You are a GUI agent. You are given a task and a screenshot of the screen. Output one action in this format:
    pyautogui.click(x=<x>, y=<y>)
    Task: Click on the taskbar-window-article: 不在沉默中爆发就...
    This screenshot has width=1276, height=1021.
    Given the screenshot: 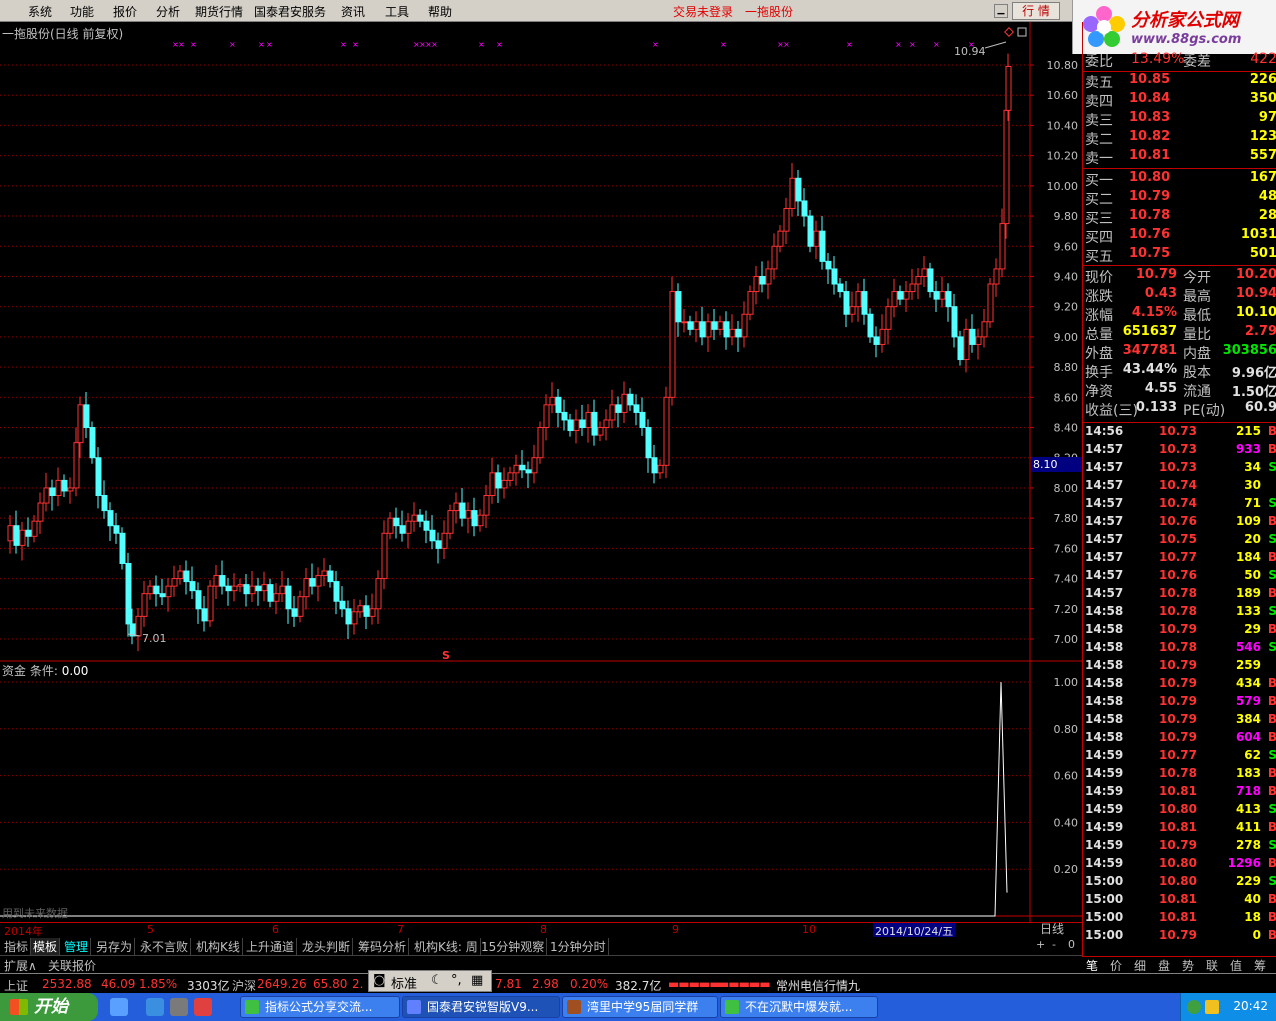 What is the action you would take?
    pyautogui.click(x=799, y=1007)
    